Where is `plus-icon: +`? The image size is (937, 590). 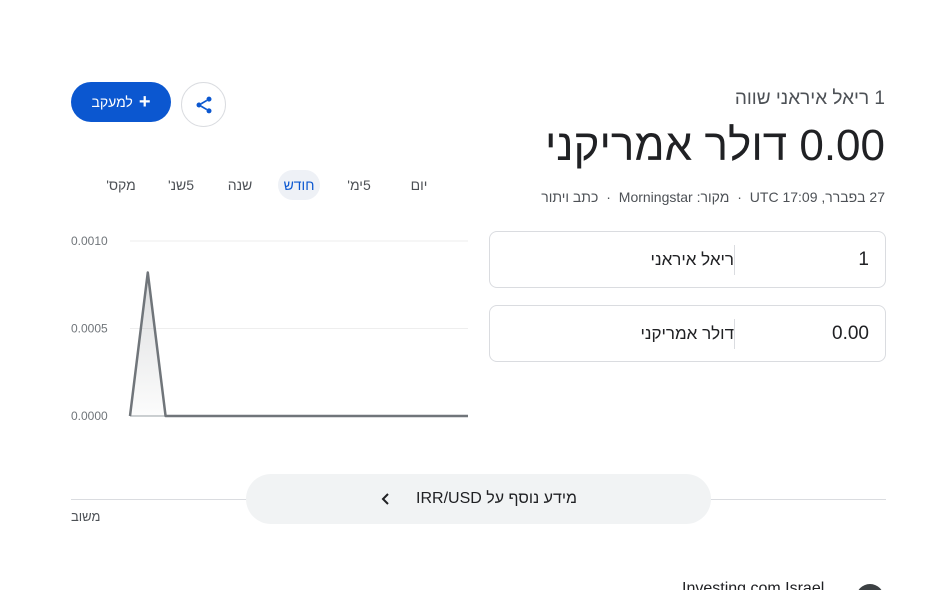
plus-icon: + is located at coordinates (144, 102).